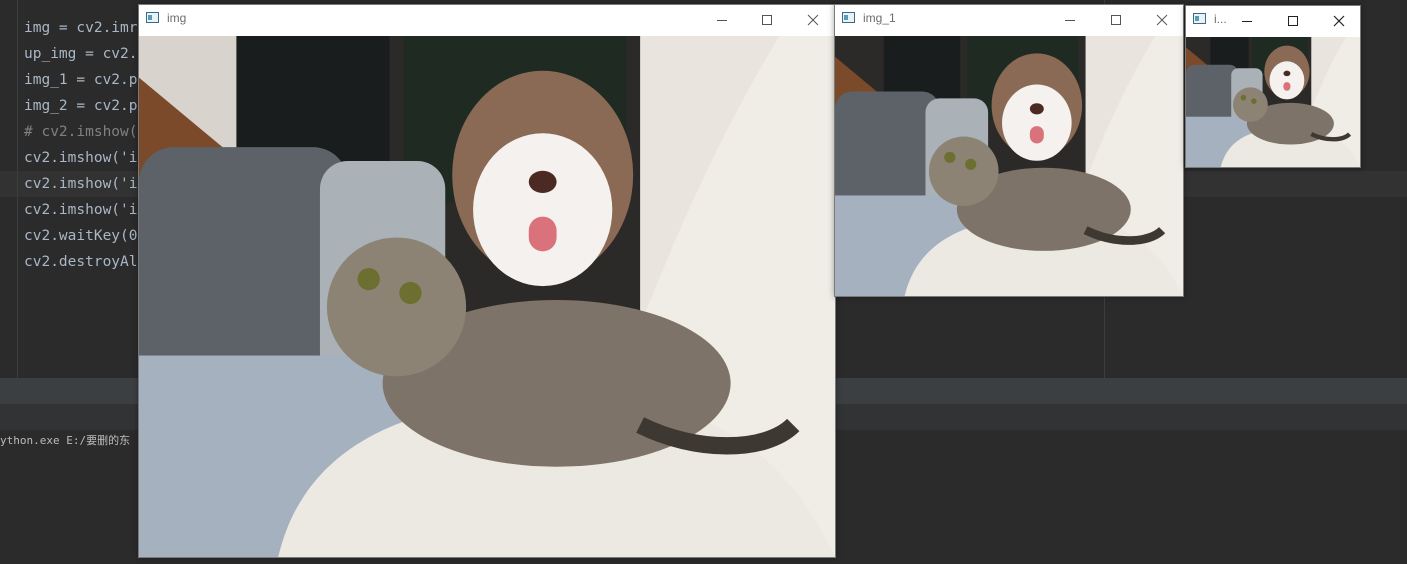  What do you see at coordinates (17, 189) in the screenshot?
I see `gutter-divider` at bounding box center [17, 189].